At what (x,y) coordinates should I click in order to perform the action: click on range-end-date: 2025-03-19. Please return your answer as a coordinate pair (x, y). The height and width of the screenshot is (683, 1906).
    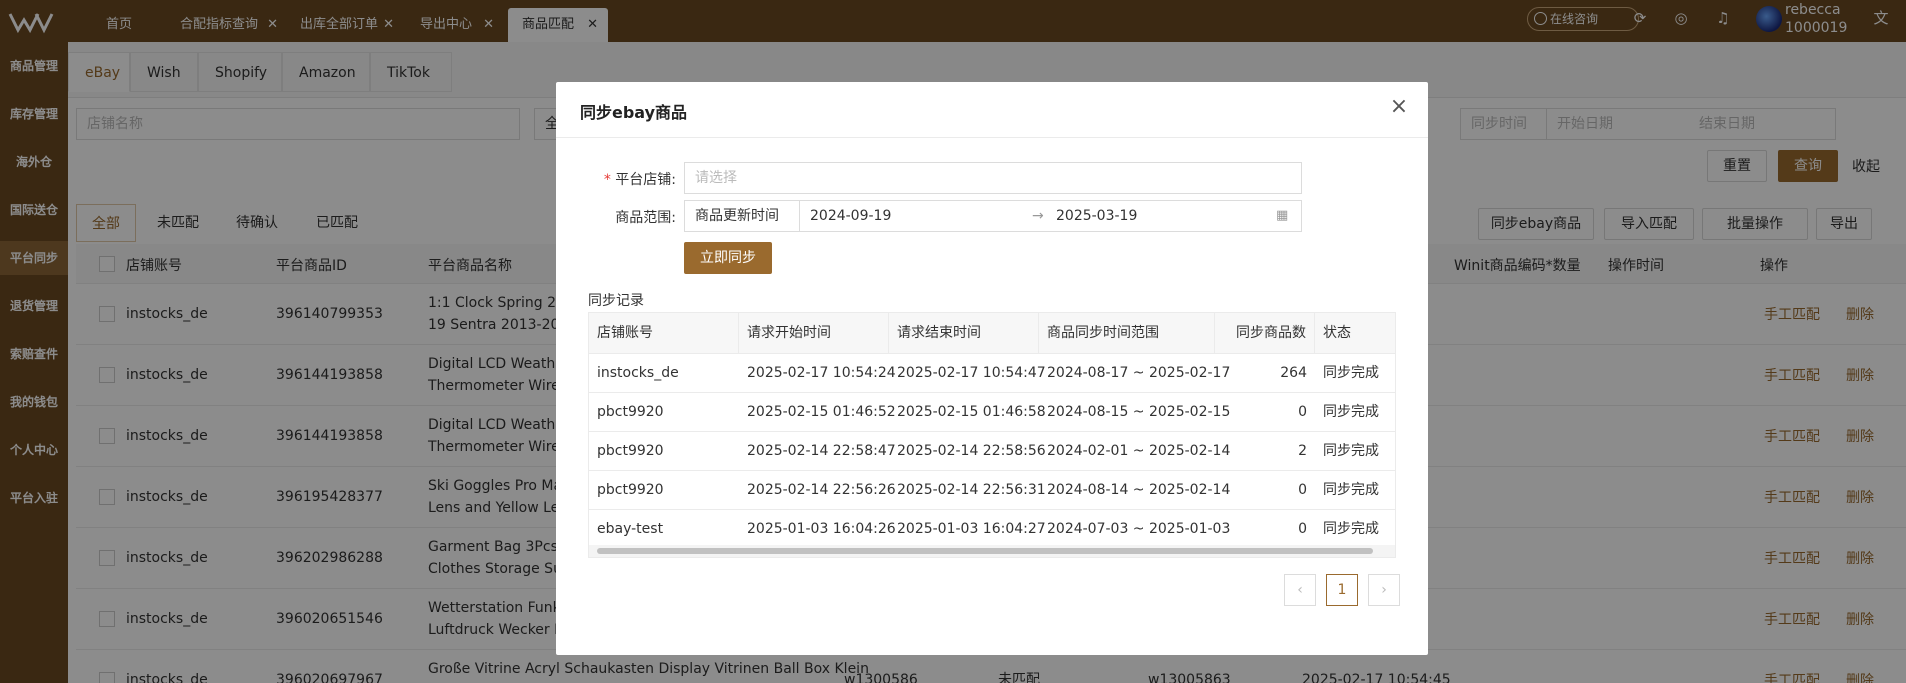
    Looking at the image, I should click on (1097, 216).